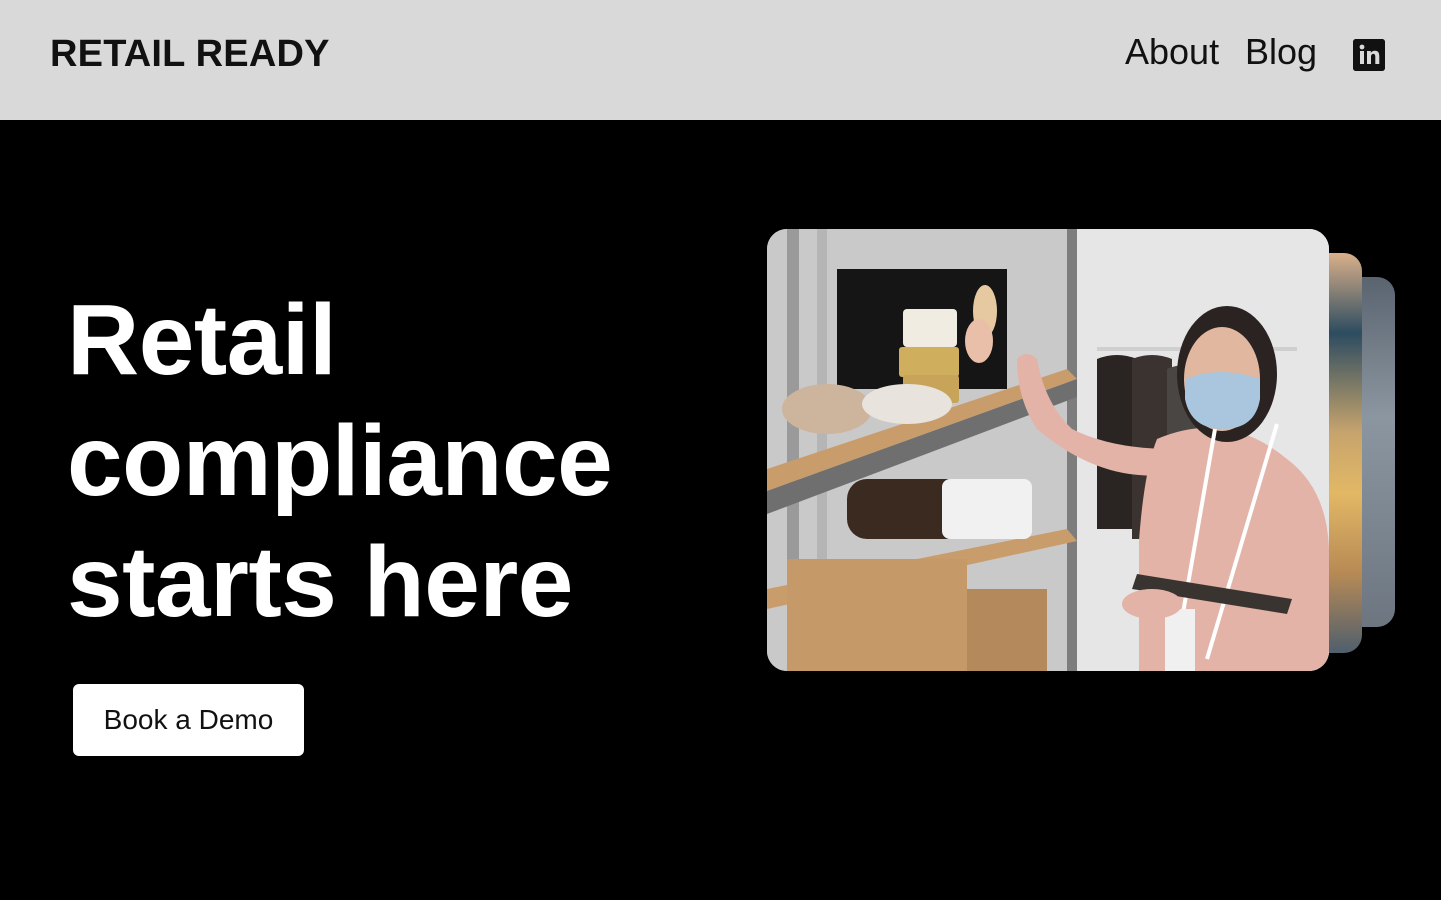 Image resolution: width=1441 pixels, height=900 pixels. I want to click on headline-line-3: starts here, so click(320, 582).